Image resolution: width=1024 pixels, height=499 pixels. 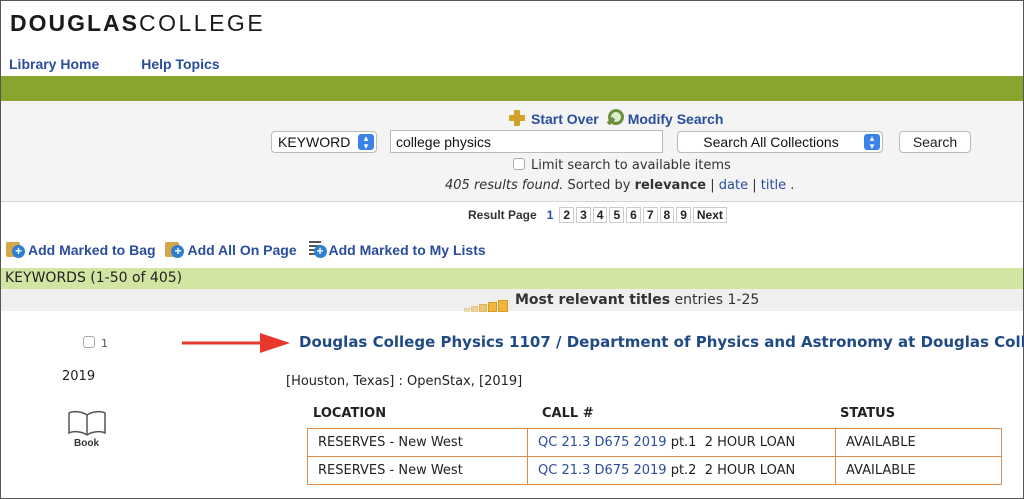 I want to click on add-marked-to-lists-button: Add Marked to My Lists, so click(x=396, y=249).